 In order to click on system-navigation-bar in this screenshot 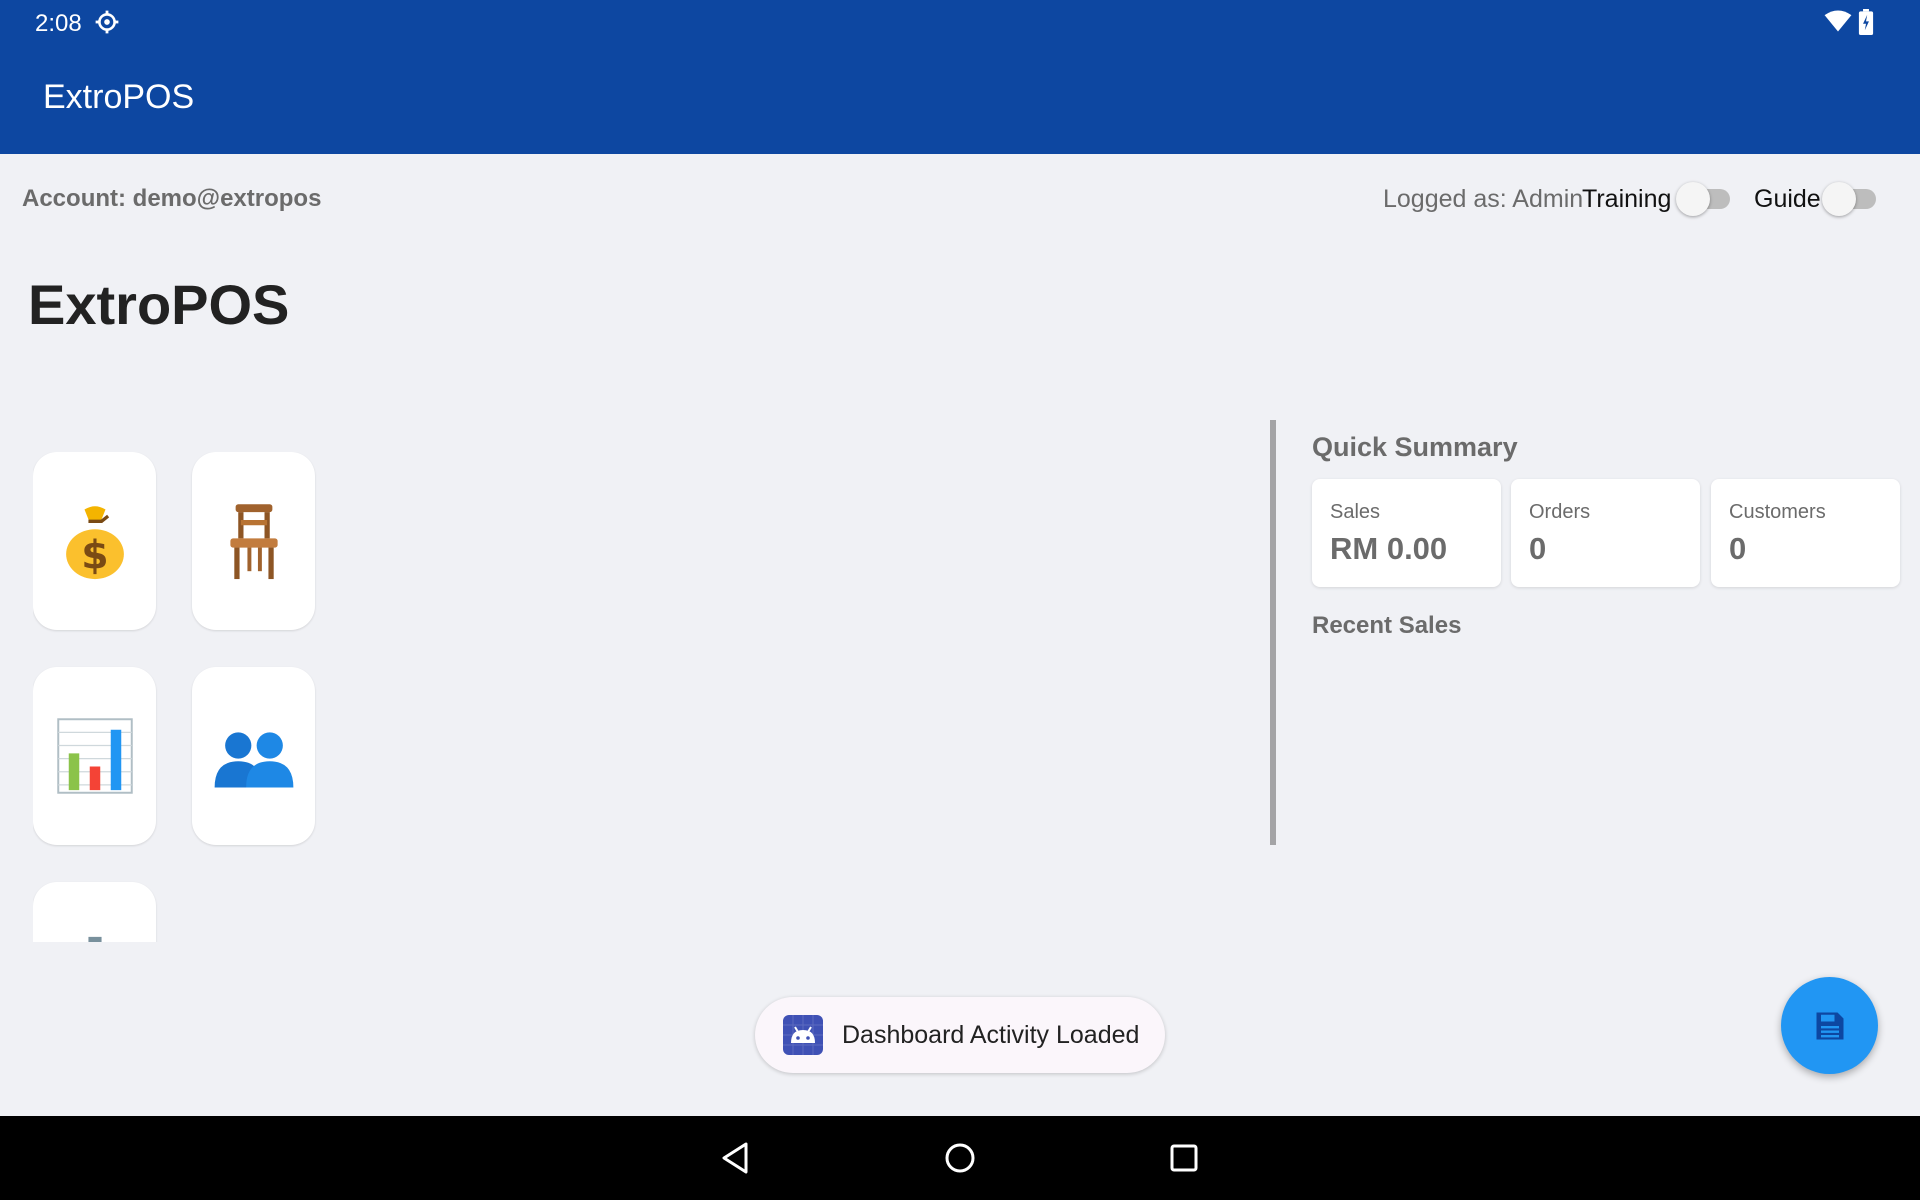, I will do `click(960, 1158)`.